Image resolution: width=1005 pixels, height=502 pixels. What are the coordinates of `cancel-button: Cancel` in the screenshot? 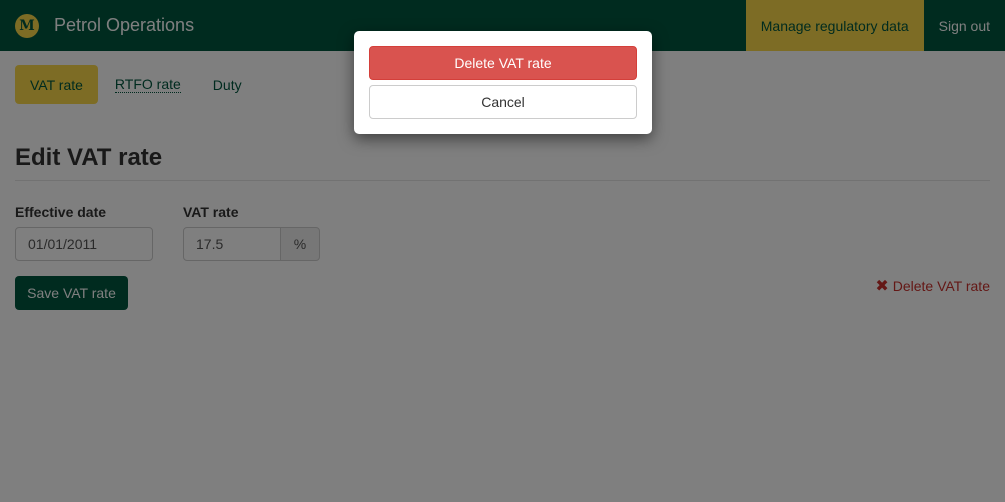 It's located at (503, 102).